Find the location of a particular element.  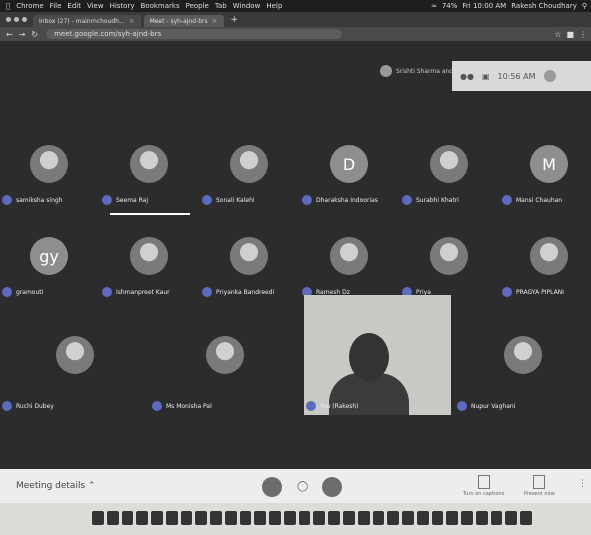

reload-icon: ↻ is located at coordinates (34, 34).